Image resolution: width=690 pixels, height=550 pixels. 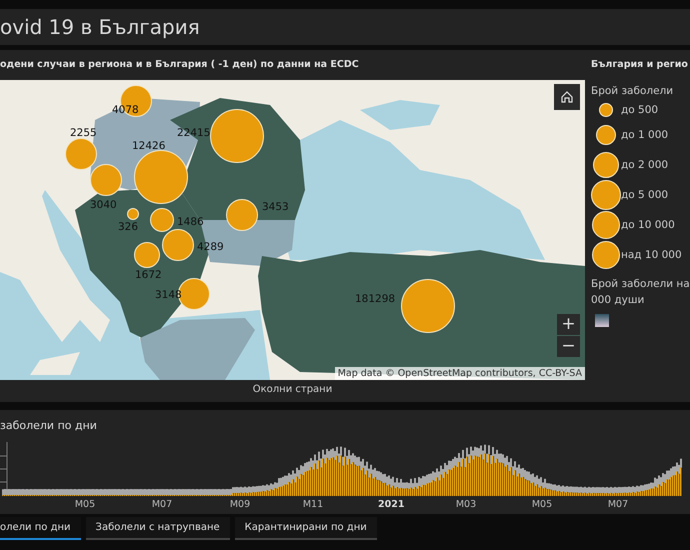 What do you see at coordinates (313, 504) in the screenshot?
I see `axis-label: M11` at bounding box center [313, 504].